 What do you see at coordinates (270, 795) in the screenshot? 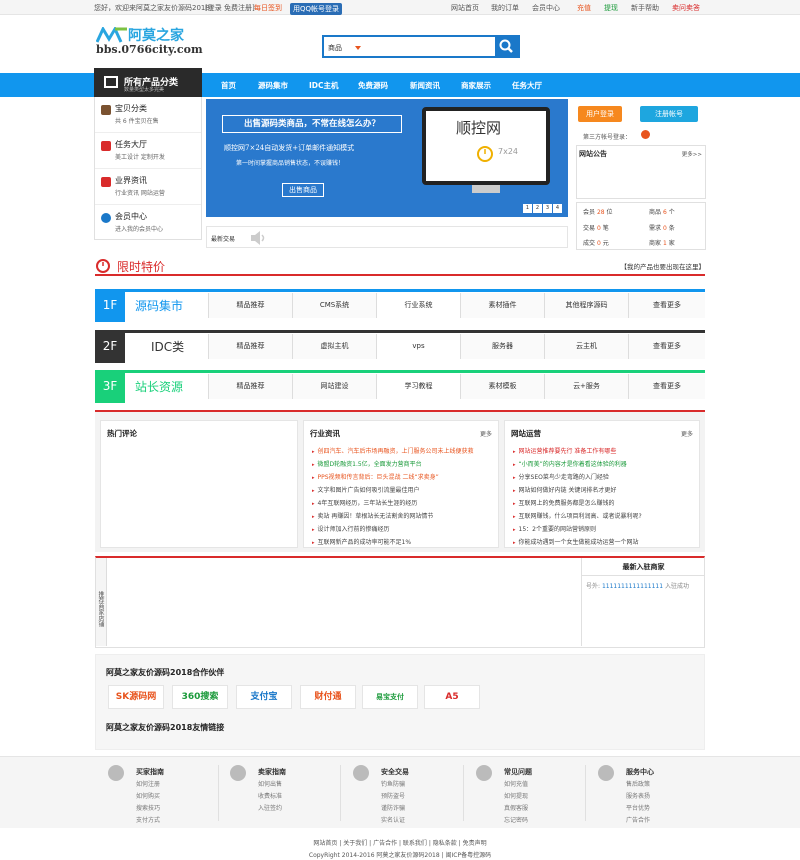
I see `footer-link: 收费标准` at bounding box center [270, 795].